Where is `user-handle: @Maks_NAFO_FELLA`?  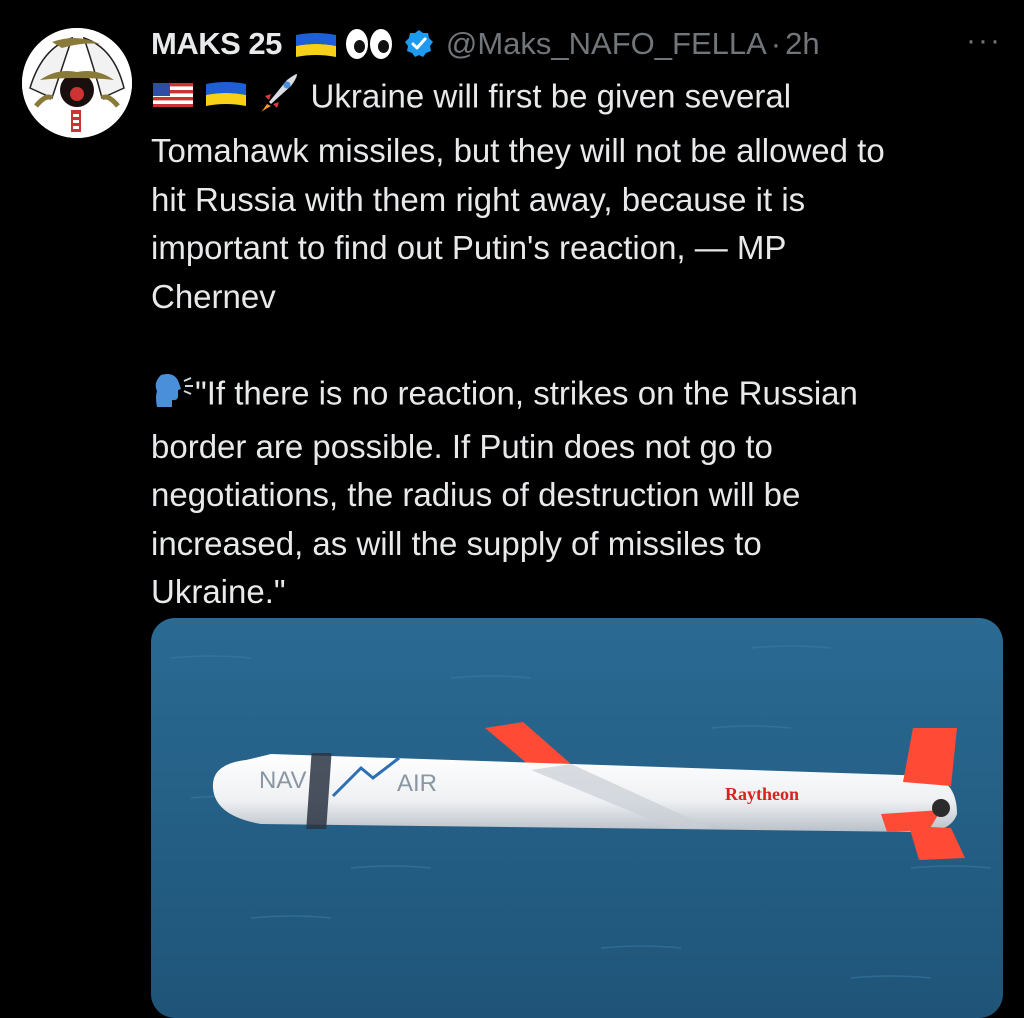 user-handle: @Maks_NAFO_FELLA is located at coordinates (606, 44).